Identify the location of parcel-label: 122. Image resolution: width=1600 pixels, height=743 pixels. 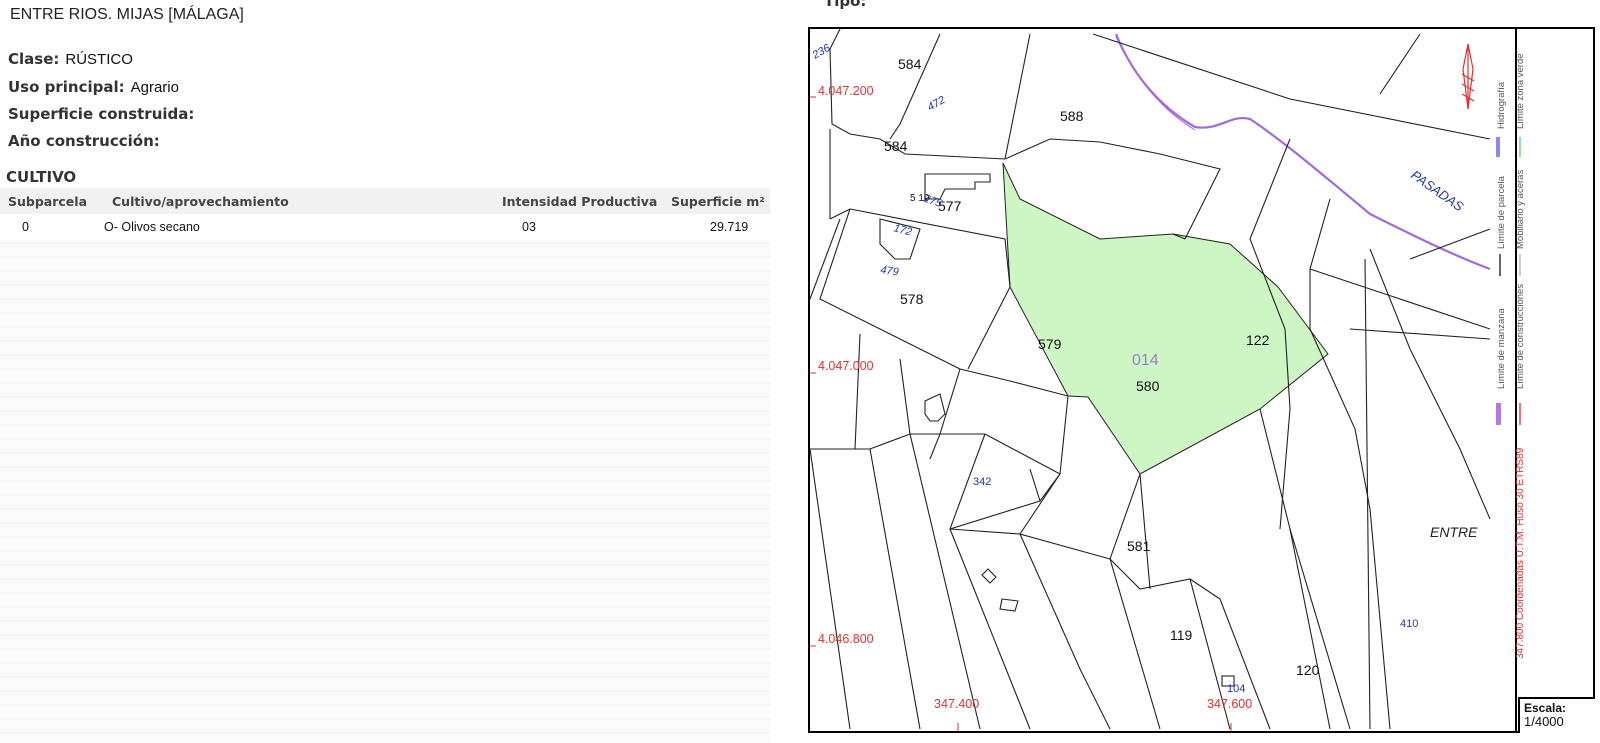
(1258, 340).